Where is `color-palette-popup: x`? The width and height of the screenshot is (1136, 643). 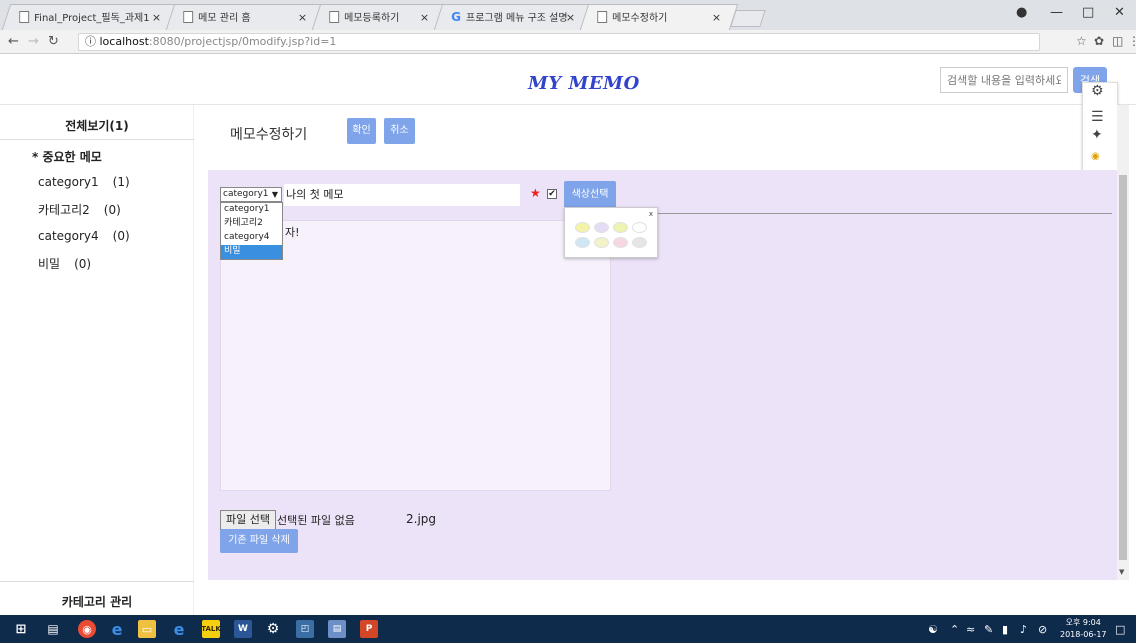 color-palette-popup: x is located at coordinates (611, 232).